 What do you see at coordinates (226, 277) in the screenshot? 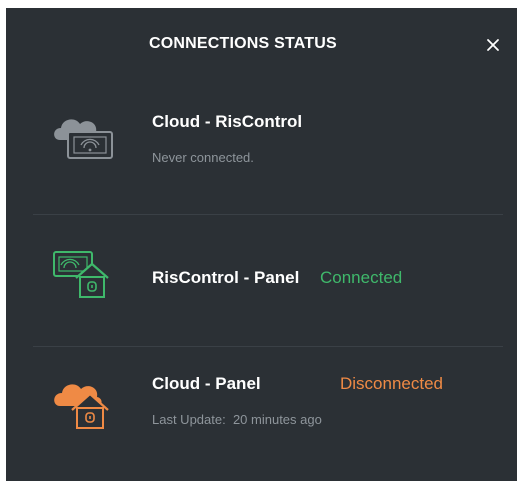
I see `connection-name: RisControl - Panel` at bounding box center [226, 277].